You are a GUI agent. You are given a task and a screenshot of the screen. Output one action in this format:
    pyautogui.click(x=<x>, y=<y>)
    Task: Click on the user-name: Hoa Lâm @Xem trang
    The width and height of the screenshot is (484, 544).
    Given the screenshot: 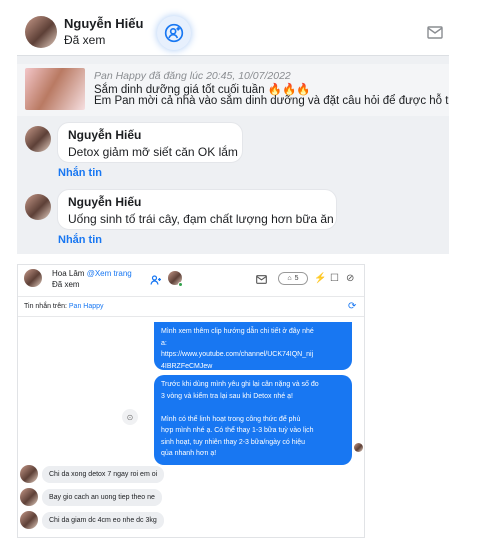 What is the action you would take?
    pyautogui.click(x=92, y=273)
    